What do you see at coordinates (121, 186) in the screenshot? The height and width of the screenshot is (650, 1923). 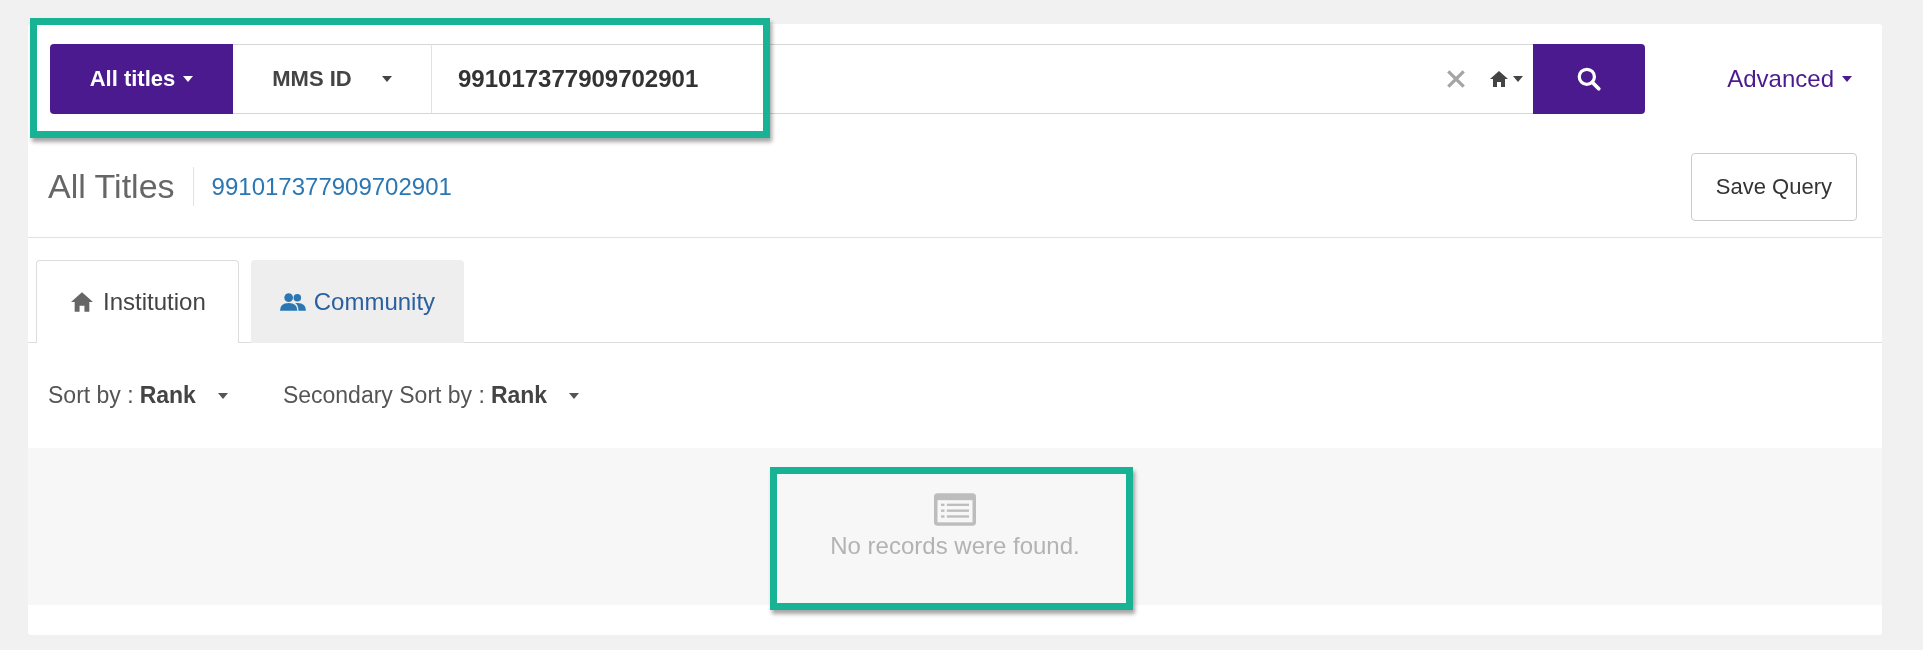 I see `page-title: All Titles` at bounding box center [121, 186].